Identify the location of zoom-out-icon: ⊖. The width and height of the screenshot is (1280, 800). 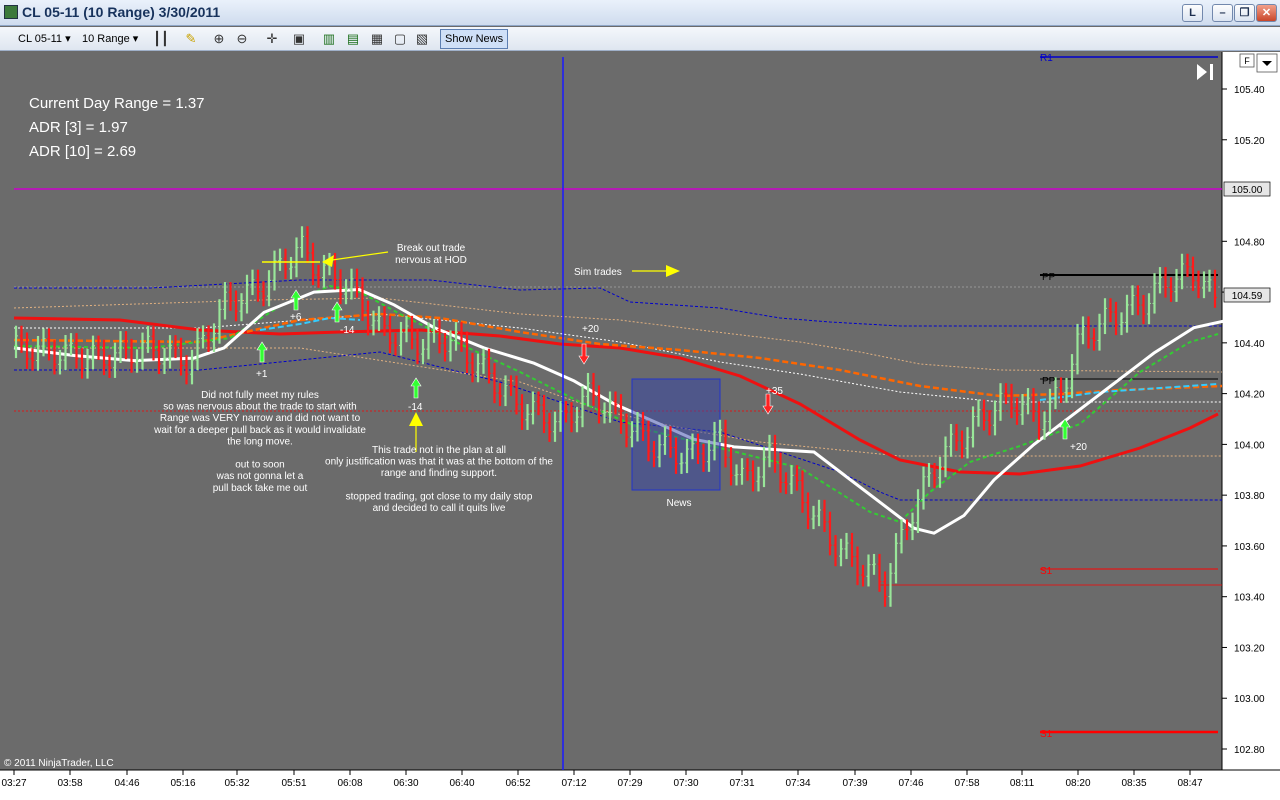
(242, 39).